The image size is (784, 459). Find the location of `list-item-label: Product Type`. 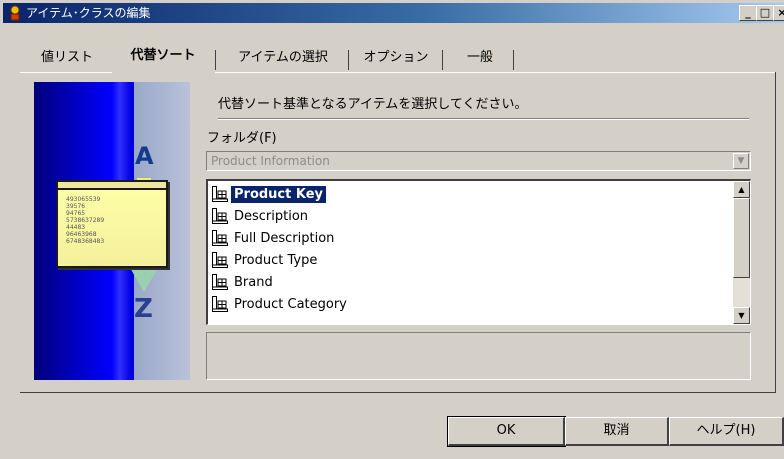

list-item-label: Product Type is located at coordinates (276, 260).